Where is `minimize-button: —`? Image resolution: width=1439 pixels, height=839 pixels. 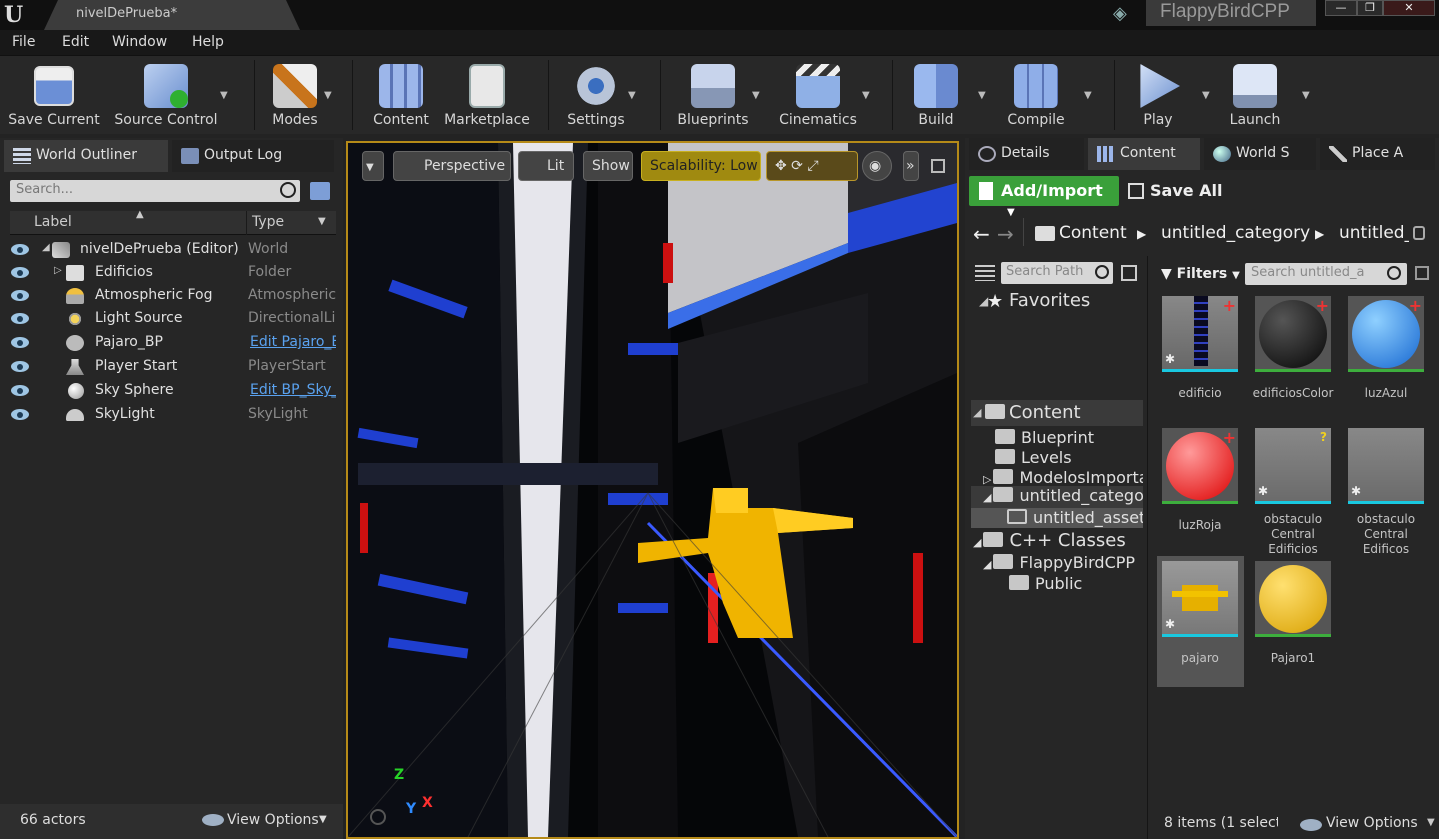 minimize-button: — is located at coordinates (1341, 8).